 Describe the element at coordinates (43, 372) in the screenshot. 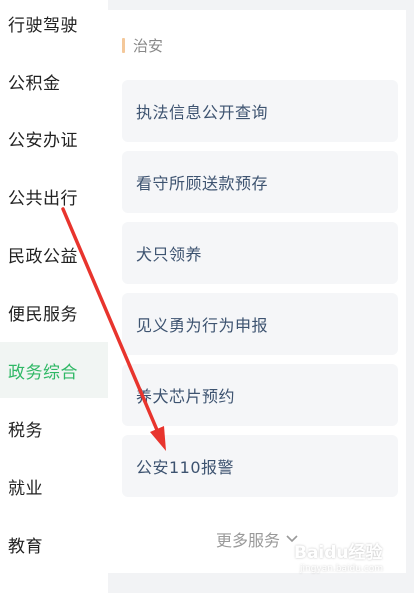

I see `sidebar-item-label: 政务综合` at that location.